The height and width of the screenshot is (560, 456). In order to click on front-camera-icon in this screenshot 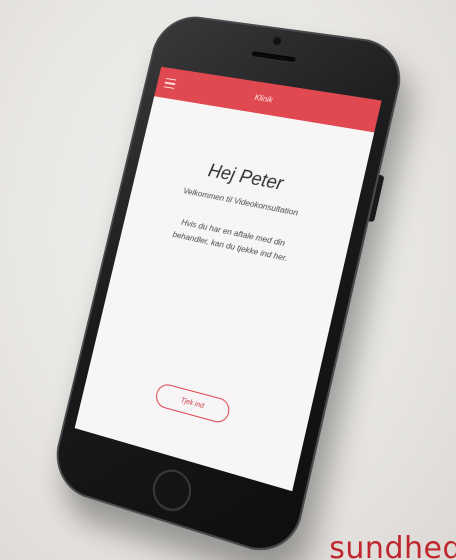, I will do `click(277, 41)`.